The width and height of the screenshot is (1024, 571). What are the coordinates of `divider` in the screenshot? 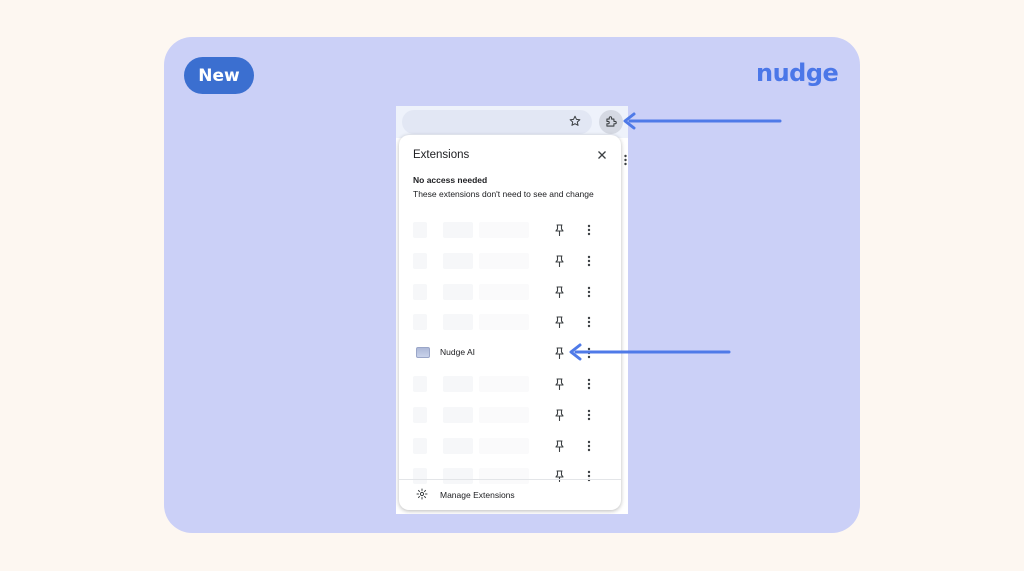 It's located at (510, 479).